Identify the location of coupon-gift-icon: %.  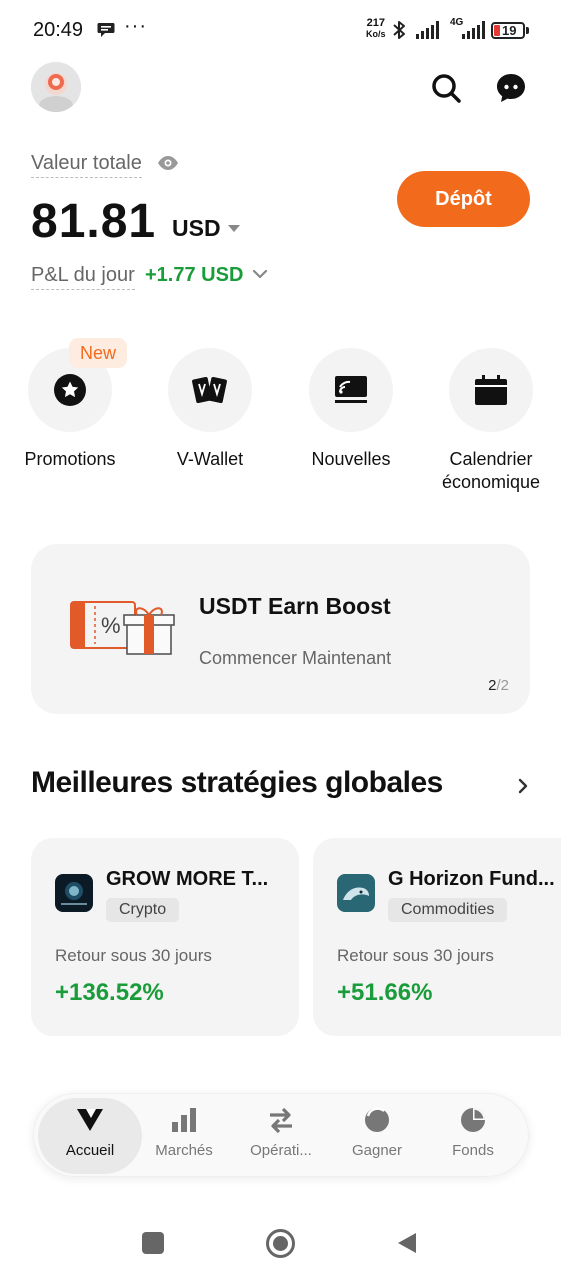
(122, 628).